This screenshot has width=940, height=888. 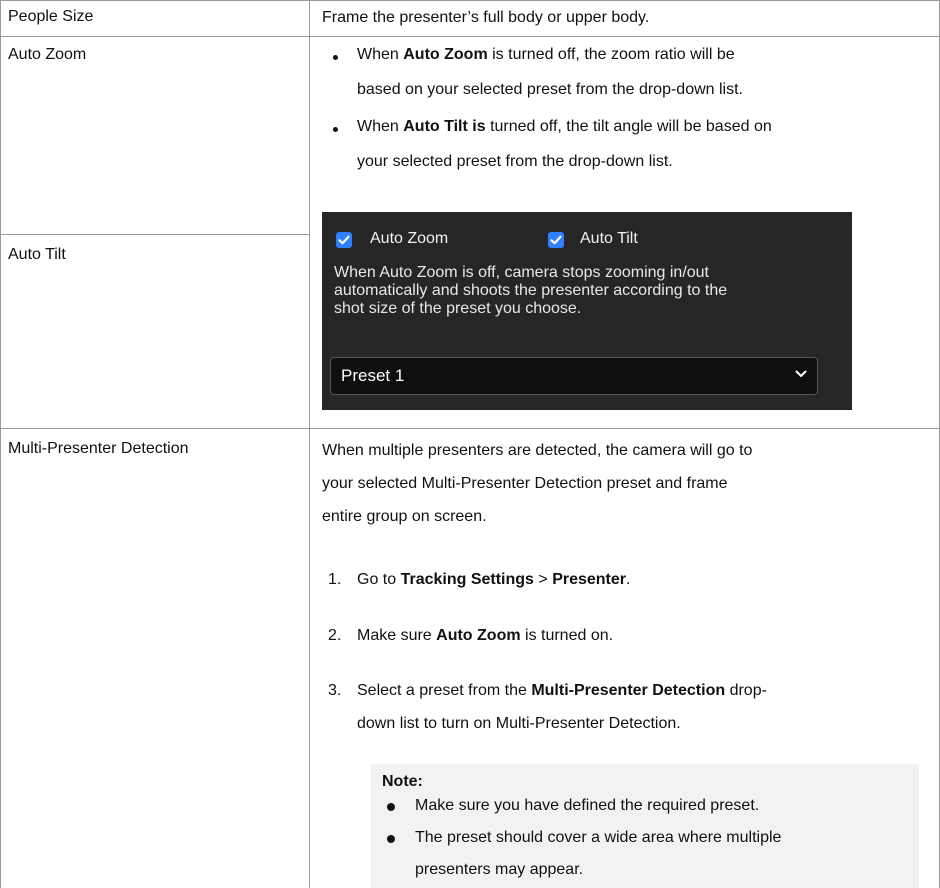 I want to click on step-1-text: Go to Tracking Settings > Presenter., so click(x=494, y=579).